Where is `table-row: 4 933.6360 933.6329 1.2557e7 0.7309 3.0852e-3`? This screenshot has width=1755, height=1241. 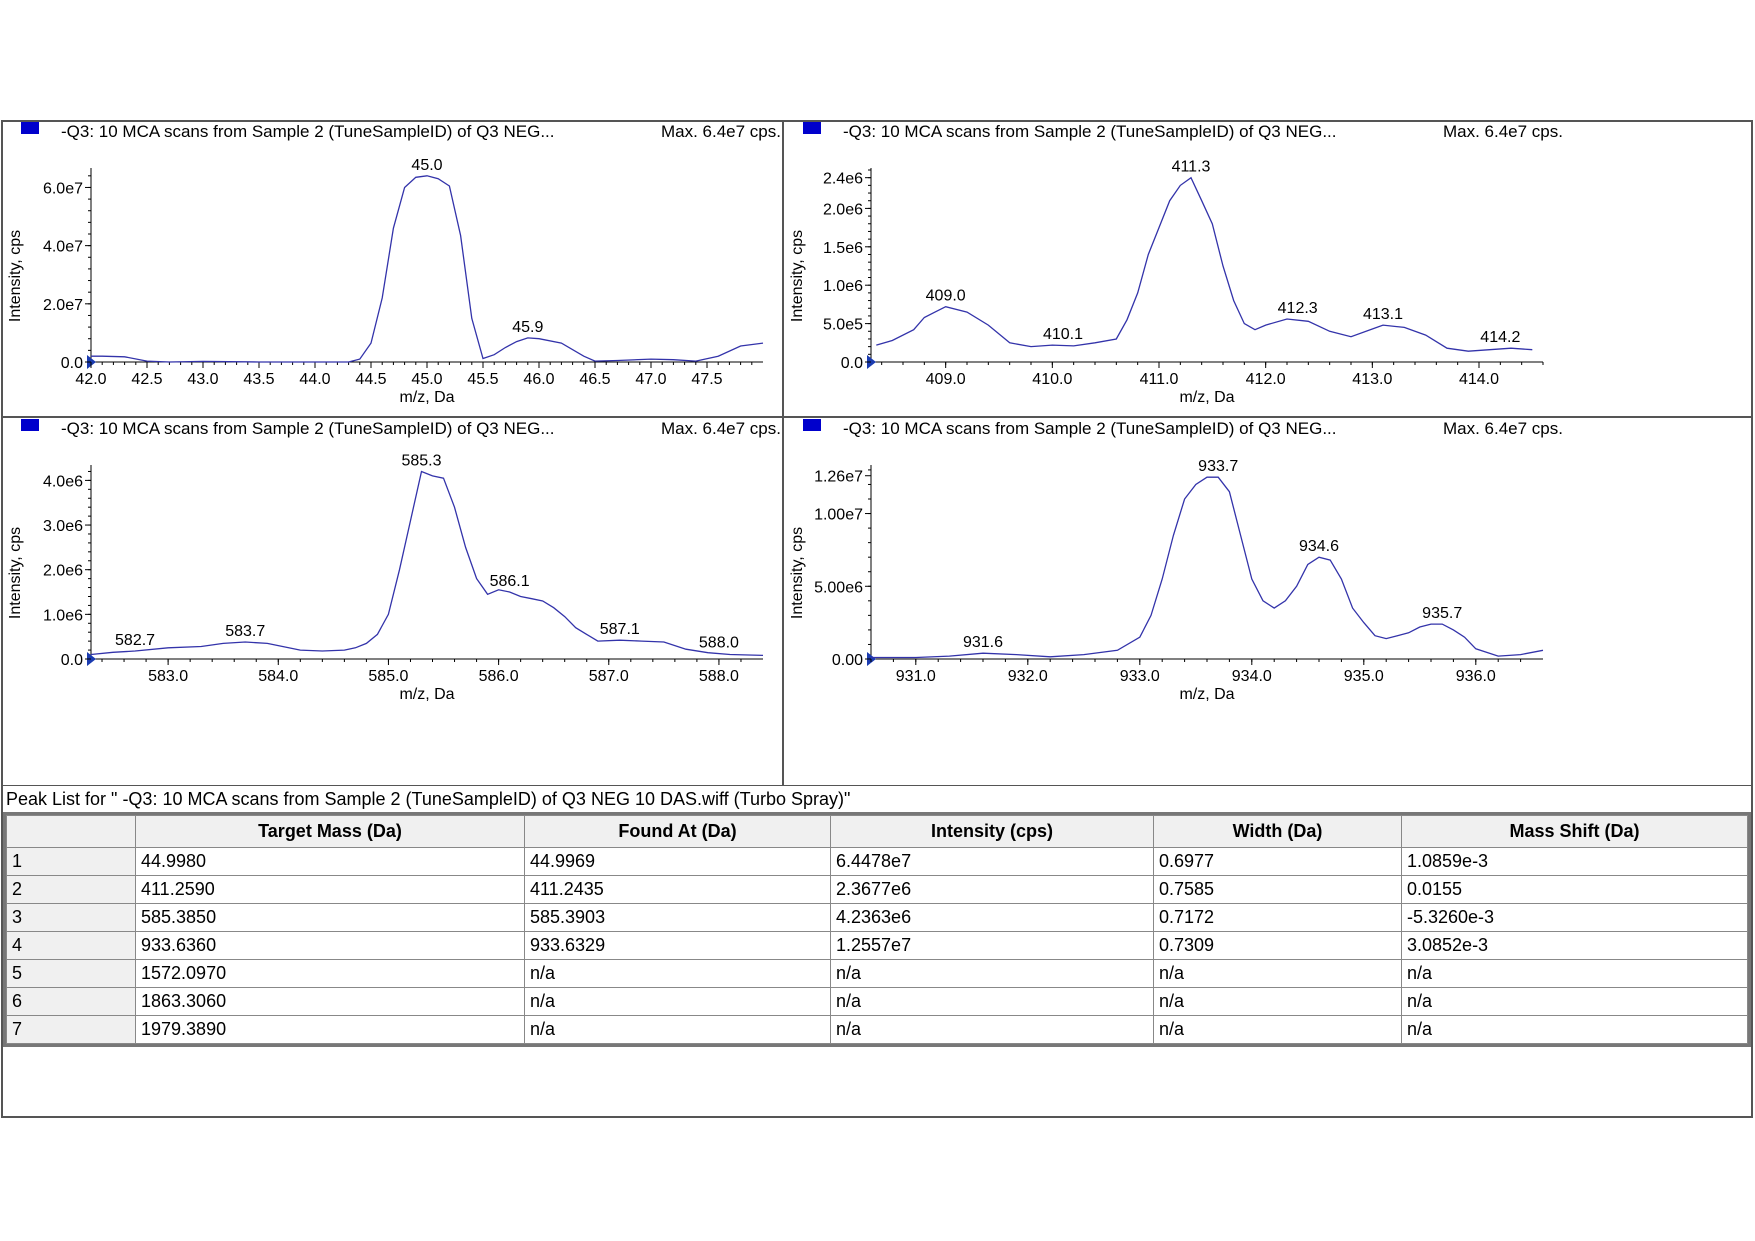
table-row: 4 933.6360 933.6329 1.2557e7 0.7309 3.0852e-3 is located at coordinates (877, 945).